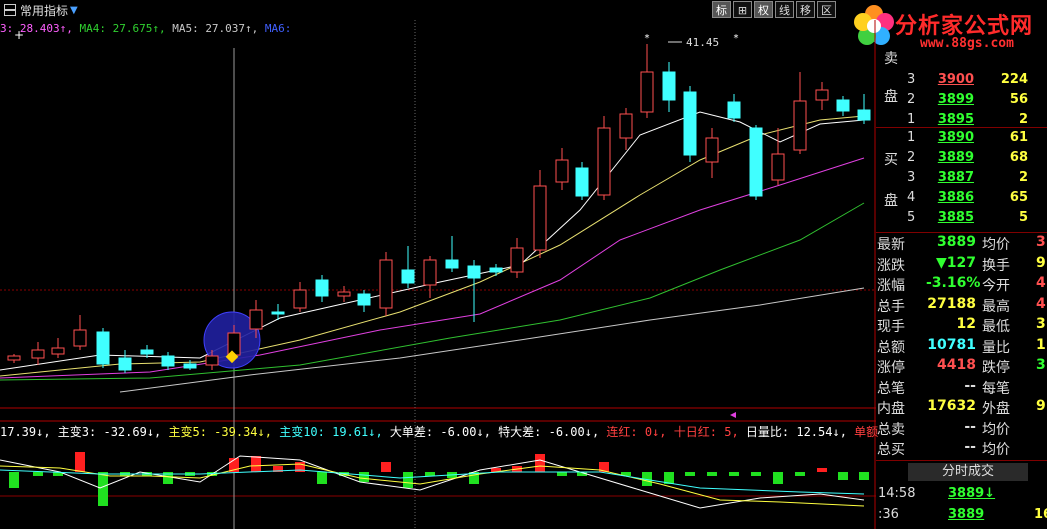  What do you see at coordinates (955, 119) in the screenshot?
I see `order-price: 3895` at bounding box center [955, 119].